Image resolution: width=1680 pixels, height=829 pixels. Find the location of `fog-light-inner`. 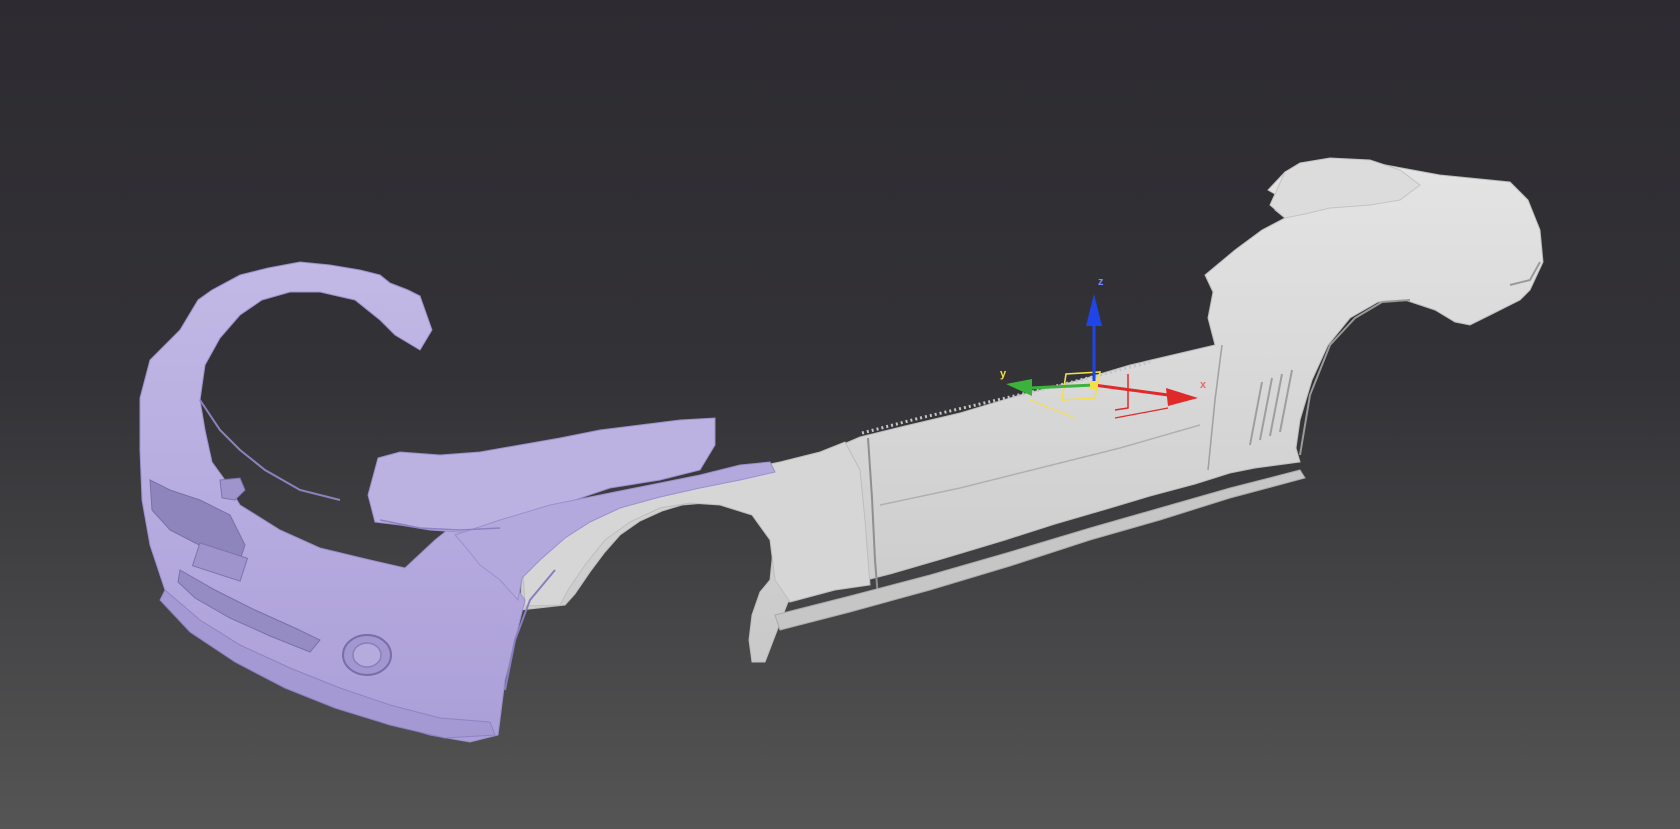

fog-light-inner is located at coordinates (367, 655).